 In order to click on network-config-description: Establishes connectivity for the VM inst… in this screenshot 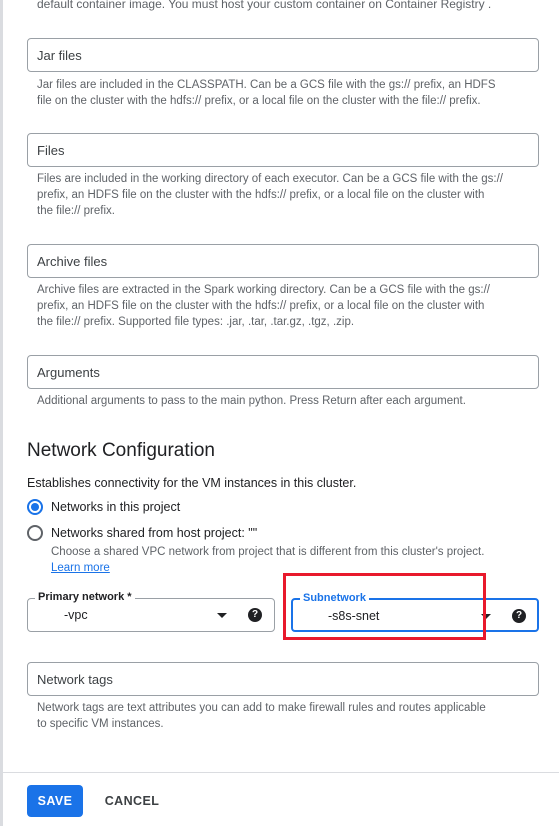, I will do `click(192, 483)`.